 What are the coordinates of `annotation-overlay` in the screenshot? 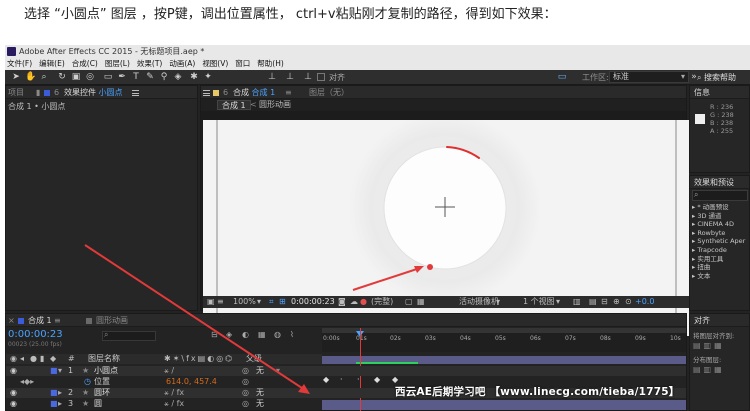 It's located at (197, 319).